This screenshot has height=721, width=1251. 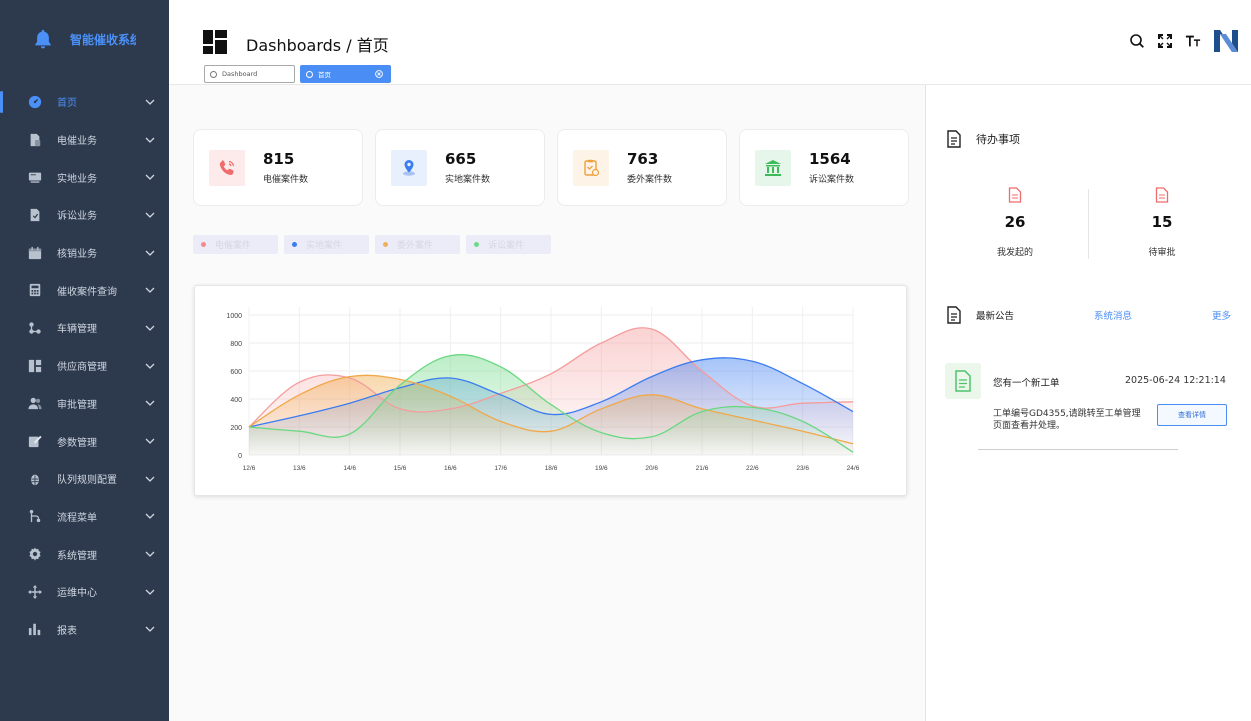 I want to click on tab-home: 首页, so click(x=345, y=74).